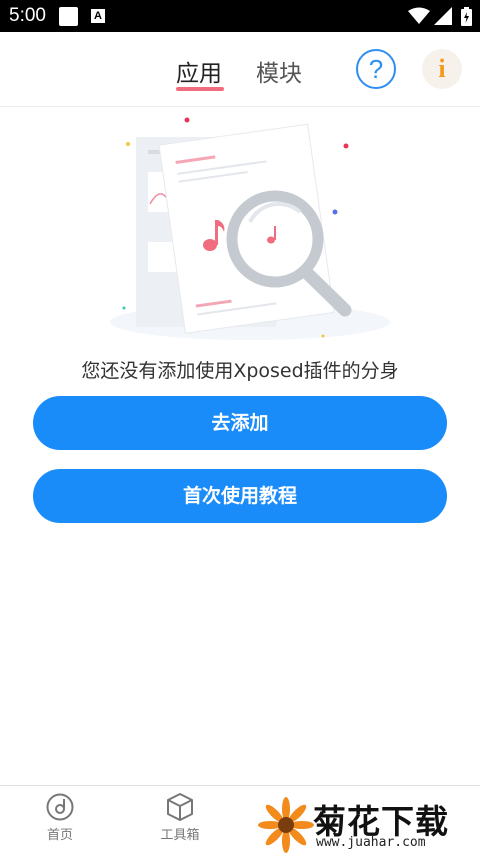 The height and width of the screenshot is (853, 480). Describe the element at coordinates (59, 835) in the screenshot. I see `nav-home-label: 首页` at that location.